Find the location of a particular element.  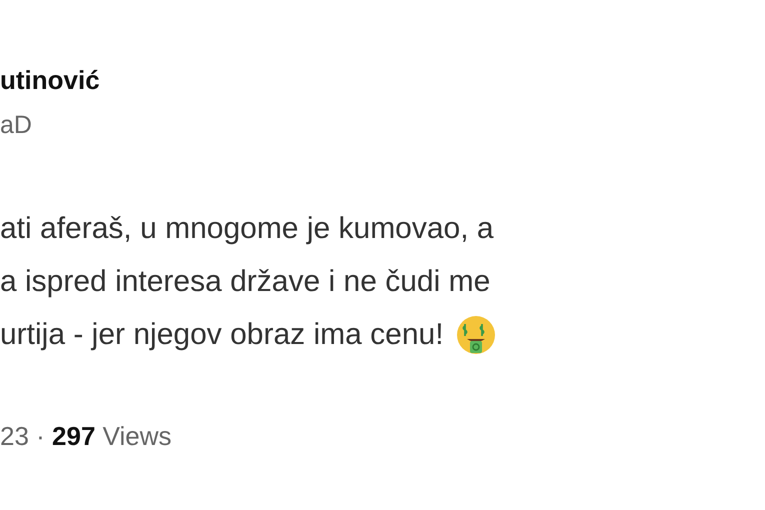

money-face-icon is located at coordinates (476, 334).